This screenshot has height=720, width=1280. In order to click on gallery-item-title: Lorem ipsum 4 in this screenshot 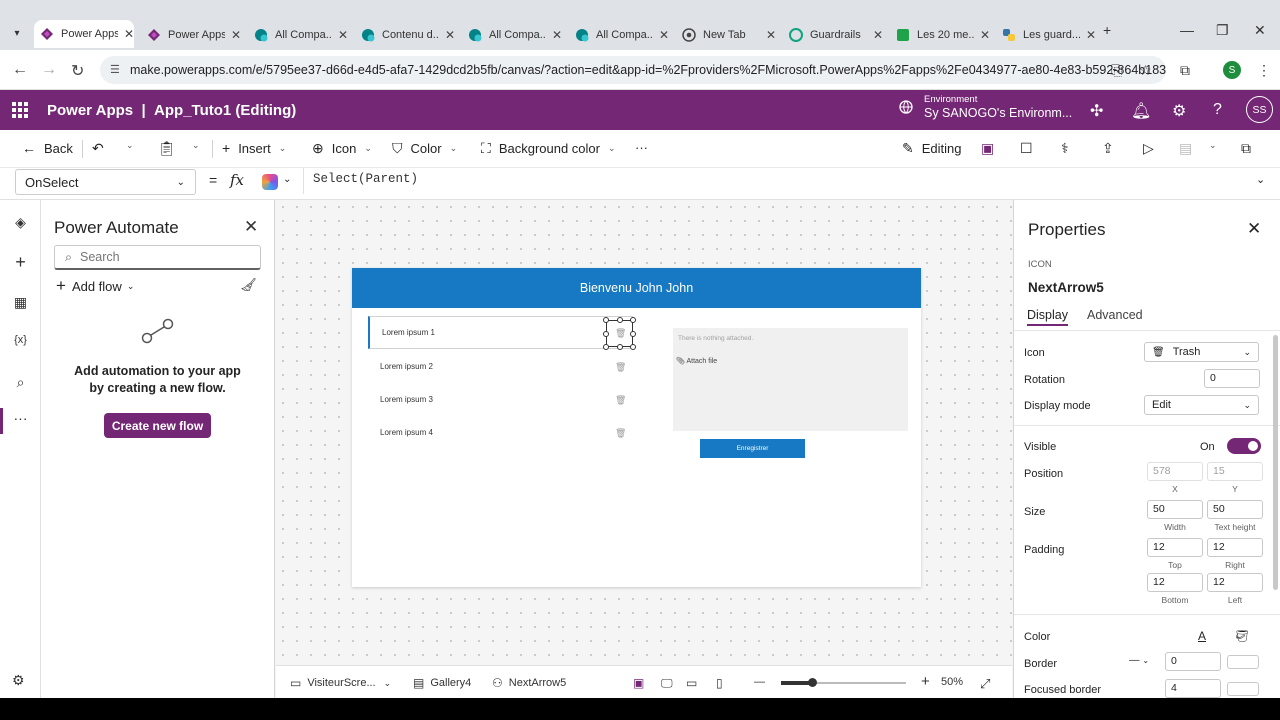, I will do `click(406, 432)`.